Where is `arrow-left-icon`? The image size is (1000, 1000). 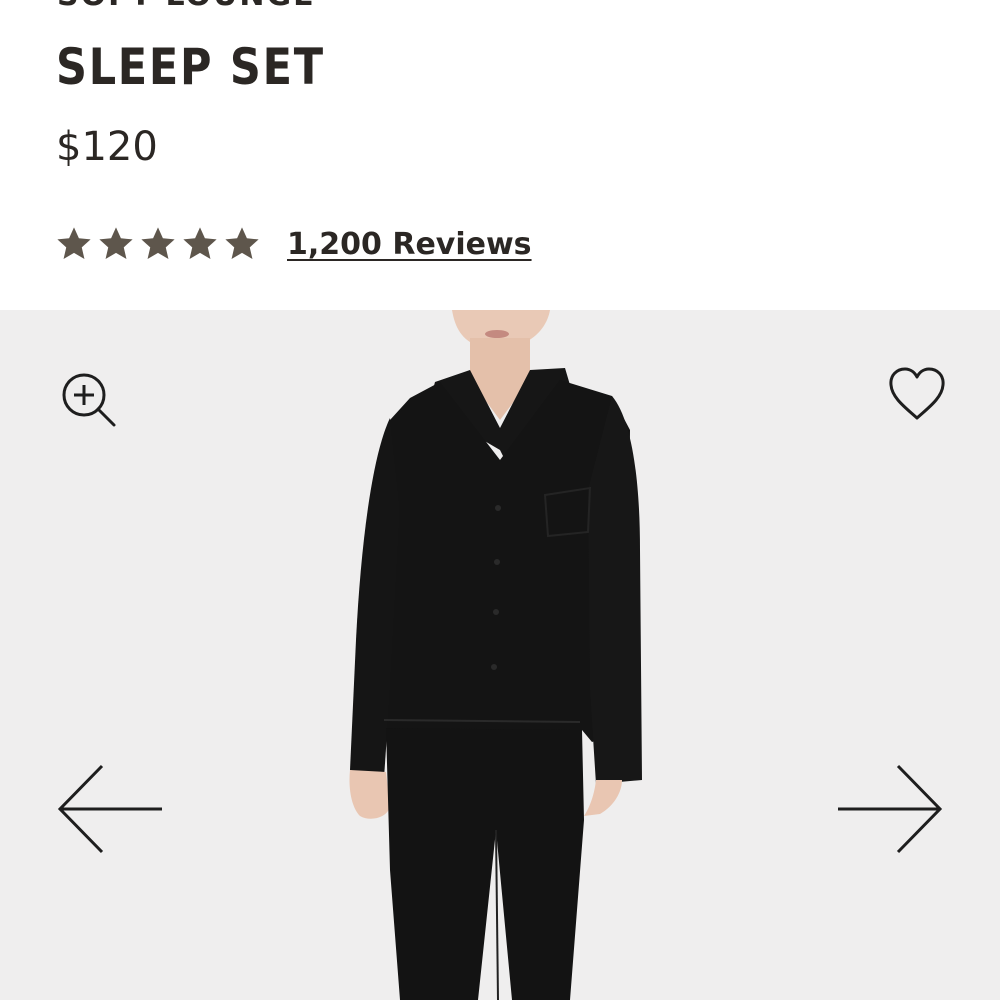
arrow-left-icon is located at coordinates (111, 809).